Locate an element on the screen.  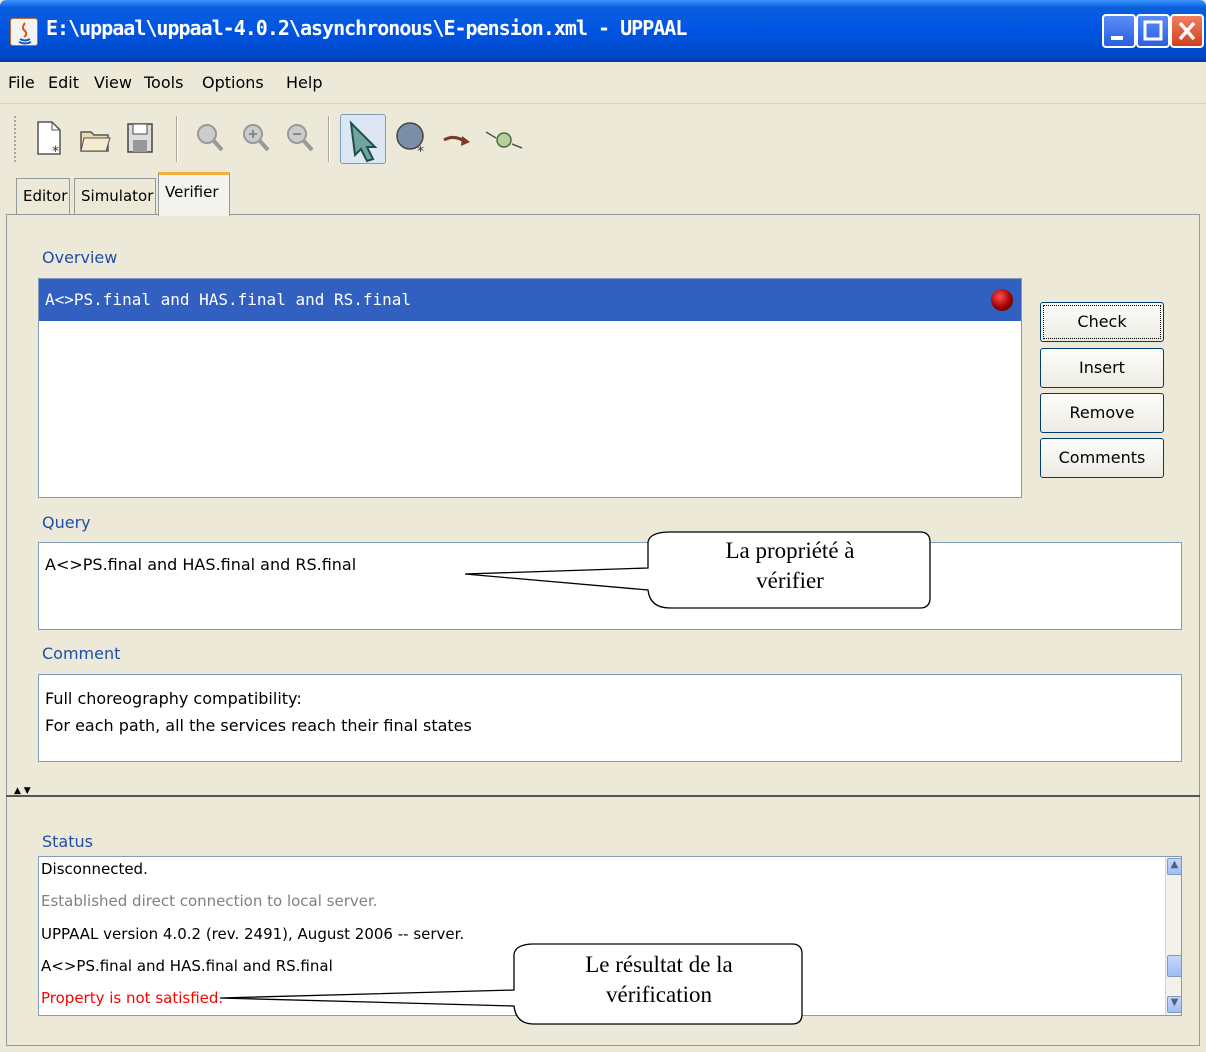
split-pane-divider is located at coordinates (603, 801).